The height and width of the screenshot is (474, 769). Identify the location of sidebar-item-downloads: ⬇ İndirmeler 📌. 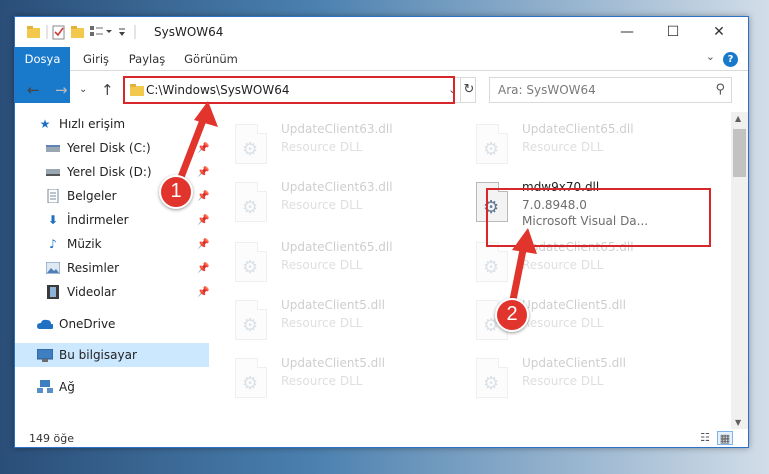
(112, 220).